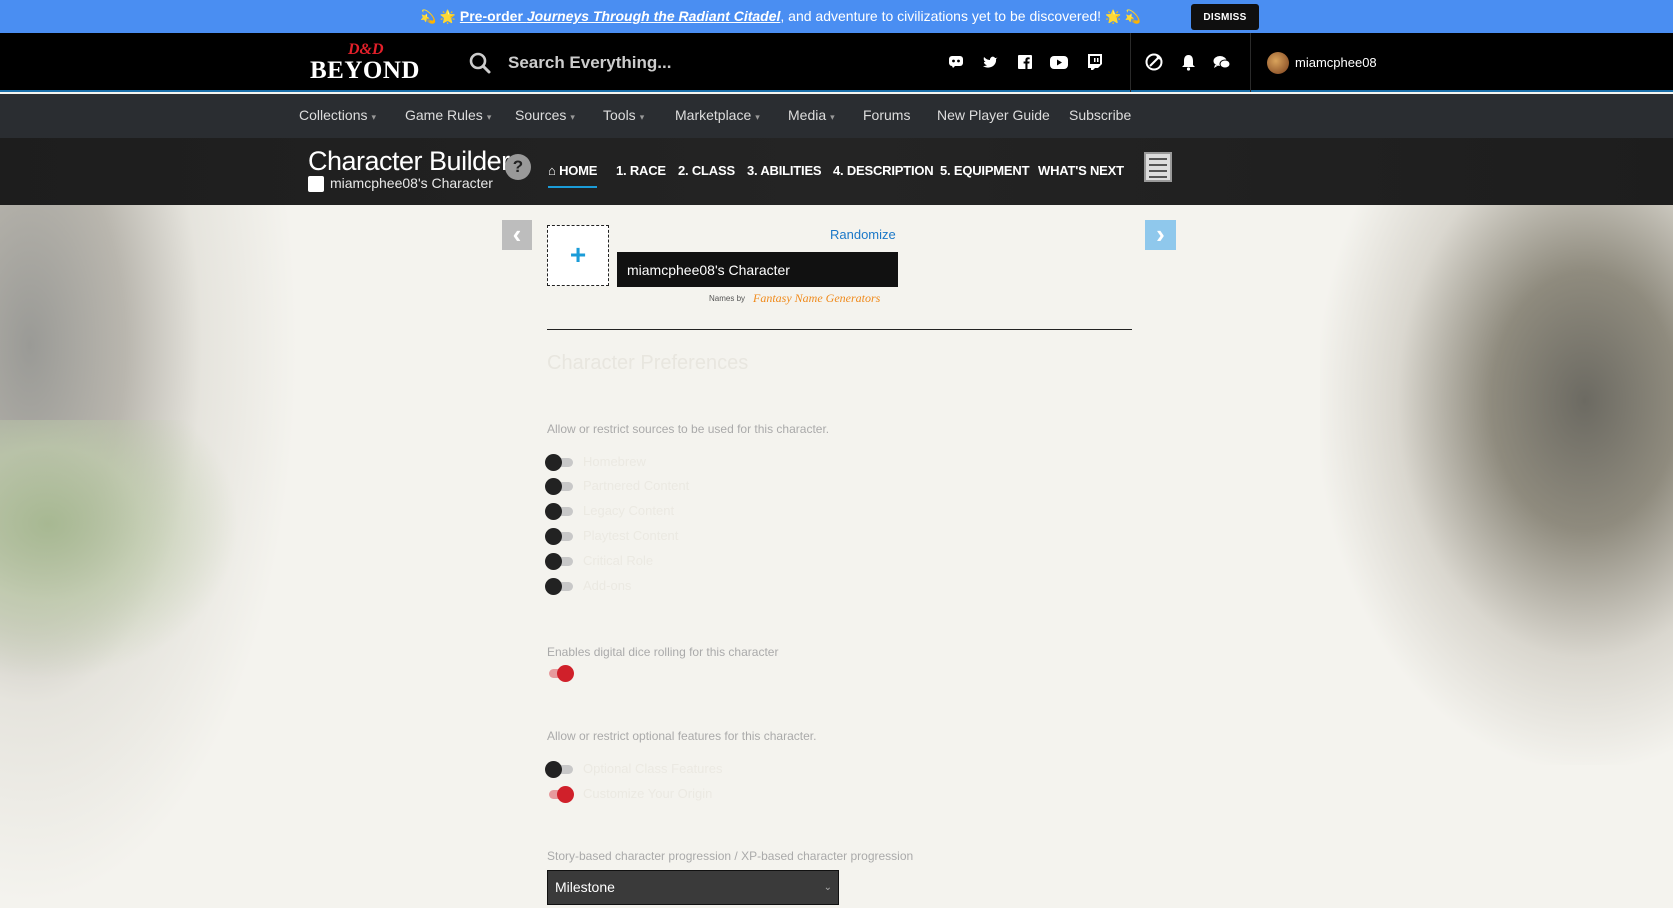  I want to click on toggle-label: Partnered Content, so click(636, 485).